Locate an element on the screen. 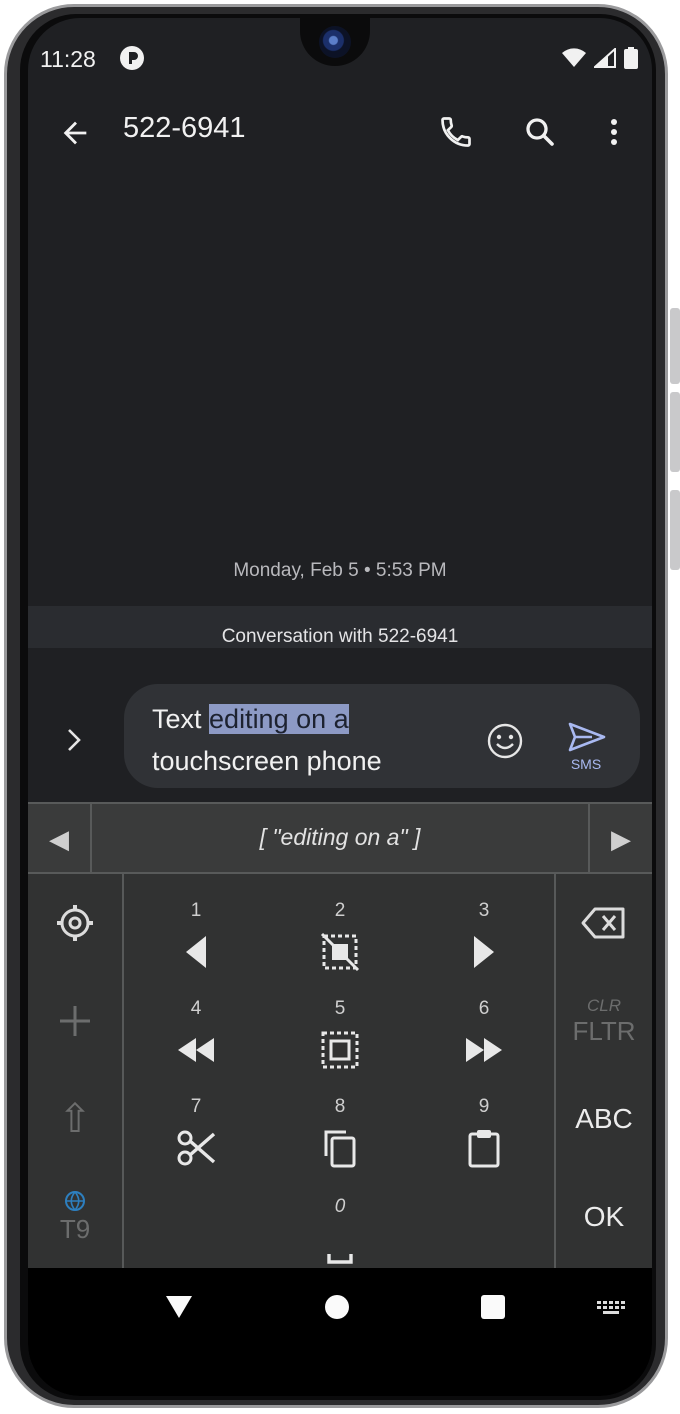 The height and width of the screenshot is (1414, 680). space-icon is located at coordinates (340, 1259).